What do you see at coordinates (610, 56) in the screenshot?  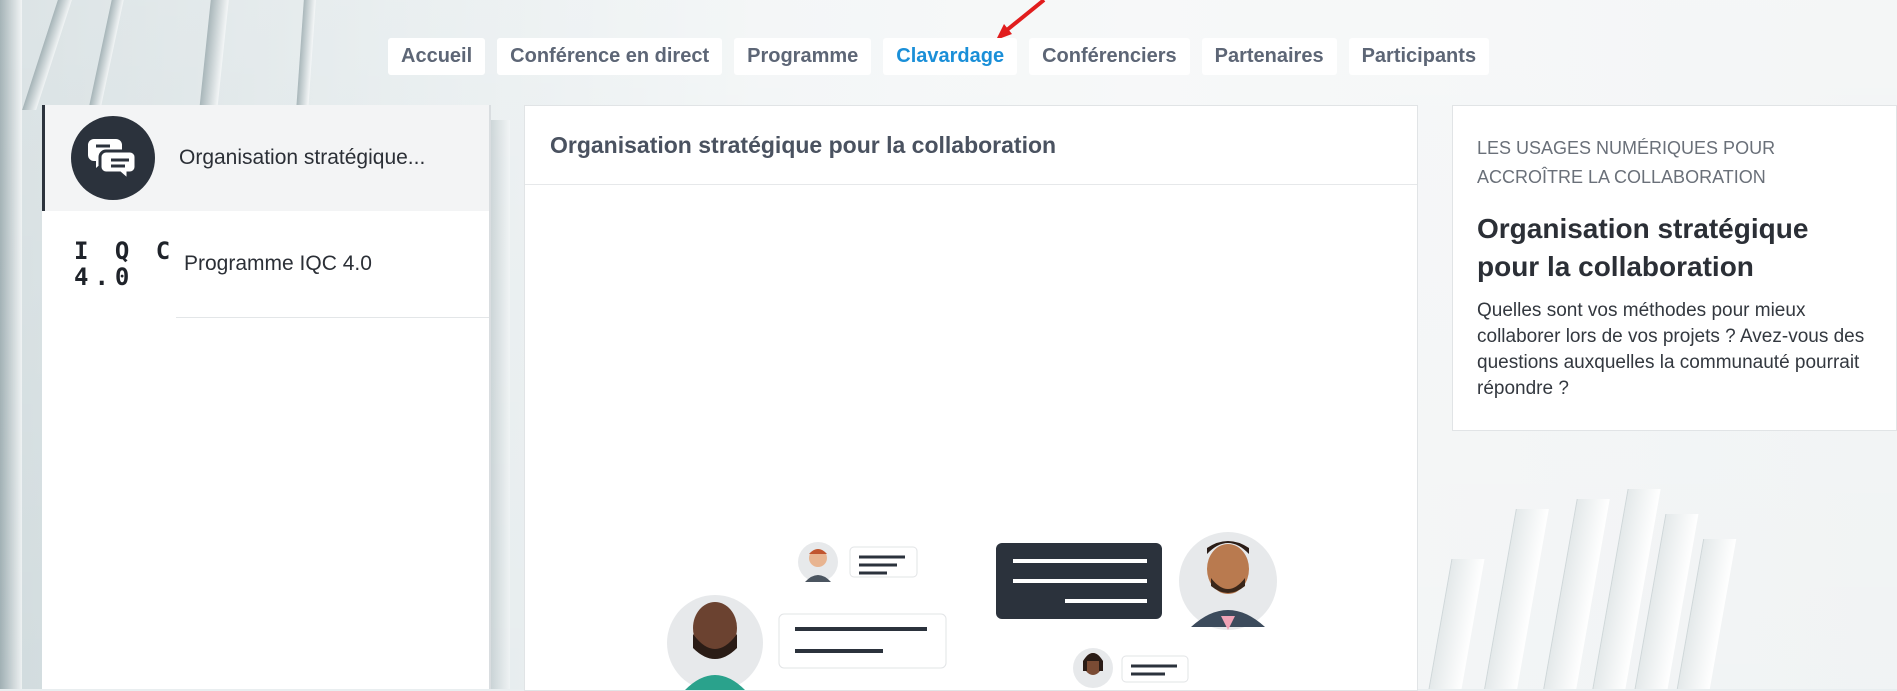 I see `tab-conference-en-direct: Conférence en direct` at bounding box center [610, 56].